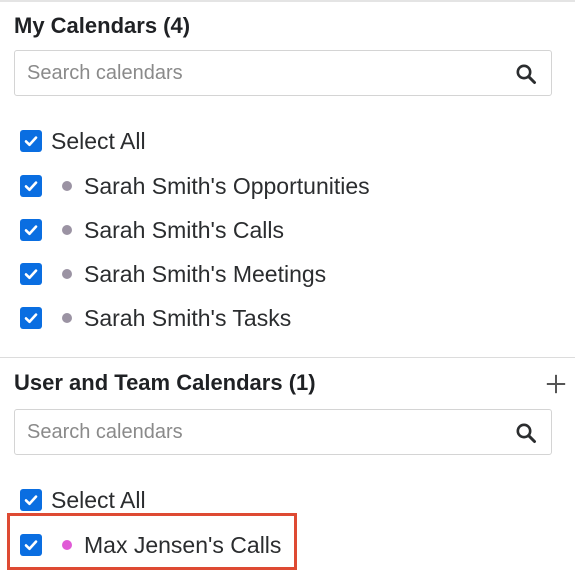  I want to click on my-calendars-title: My Calendars (4), so click(102, 25).